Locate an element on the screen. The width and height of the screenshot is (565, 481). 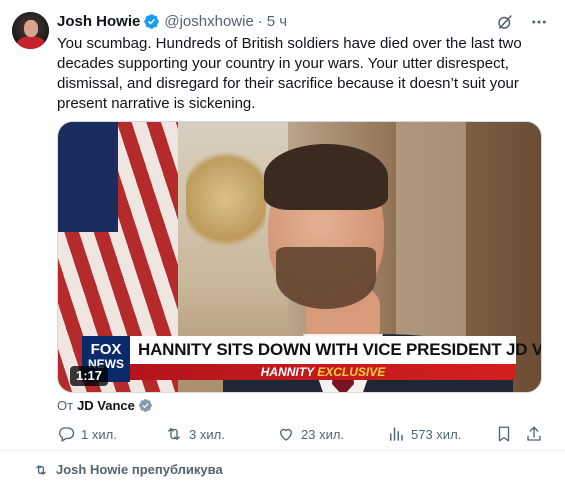
author-handle: @joshxhowie is located at coordinates (208, 21).